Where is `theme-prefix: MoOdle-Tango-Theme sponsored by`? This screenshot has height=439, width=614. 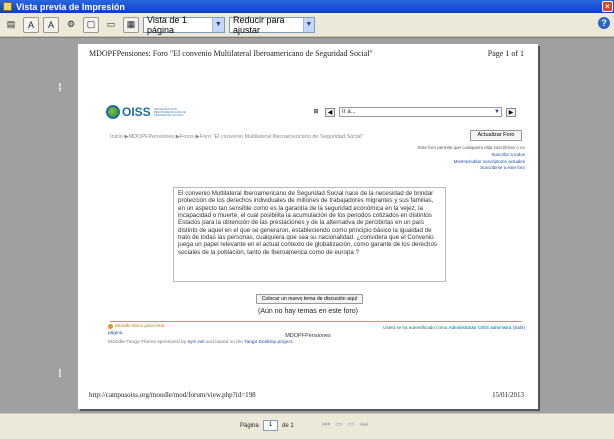 theme-prefix: MoOdle-Tango-Theme sponsored by is located at coordinates (148, 342).